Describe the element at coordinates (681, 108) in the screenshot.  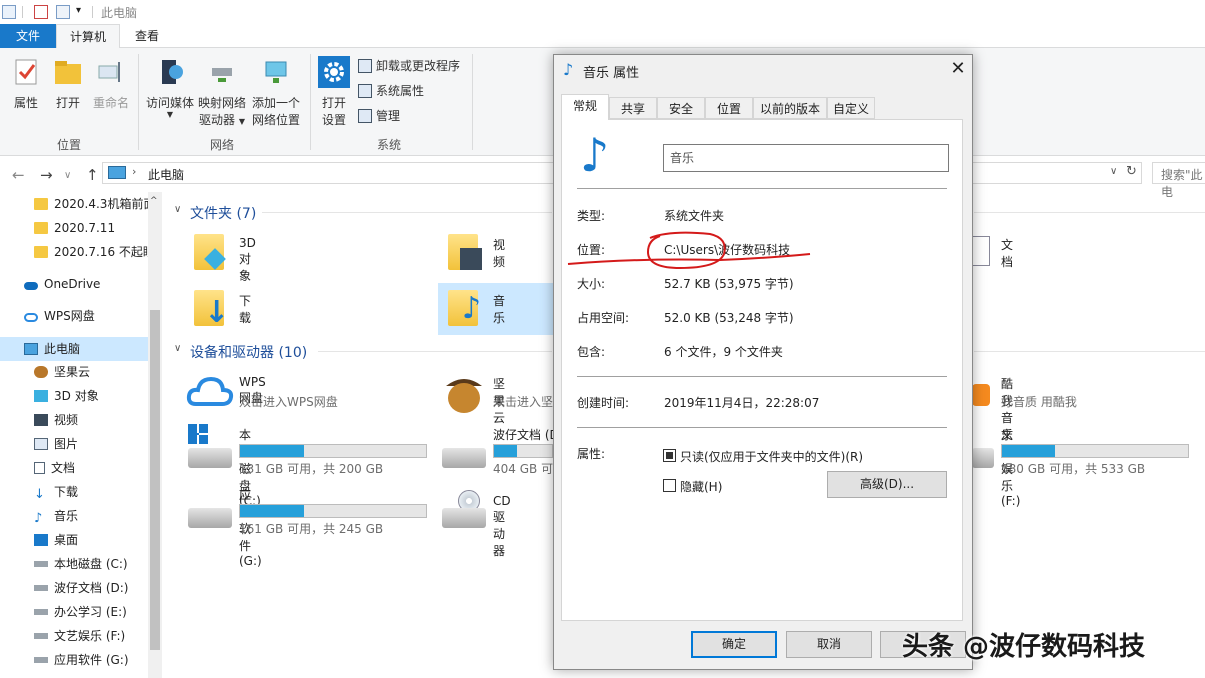
I see `dialog-tab-security: 安全` at that location.